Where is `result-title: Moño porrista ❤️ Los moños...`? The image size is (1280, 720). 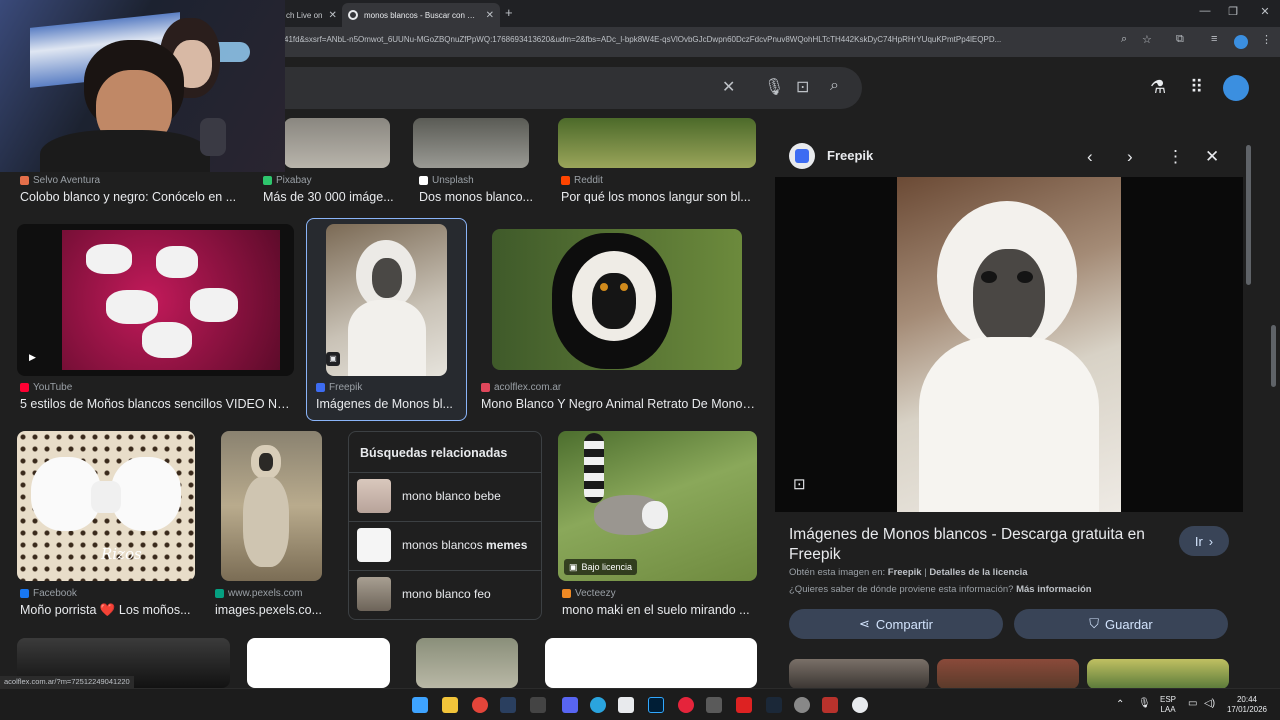
result-title: Moño porrista ❤️ Los moños... is located at coordinates (109, 610).